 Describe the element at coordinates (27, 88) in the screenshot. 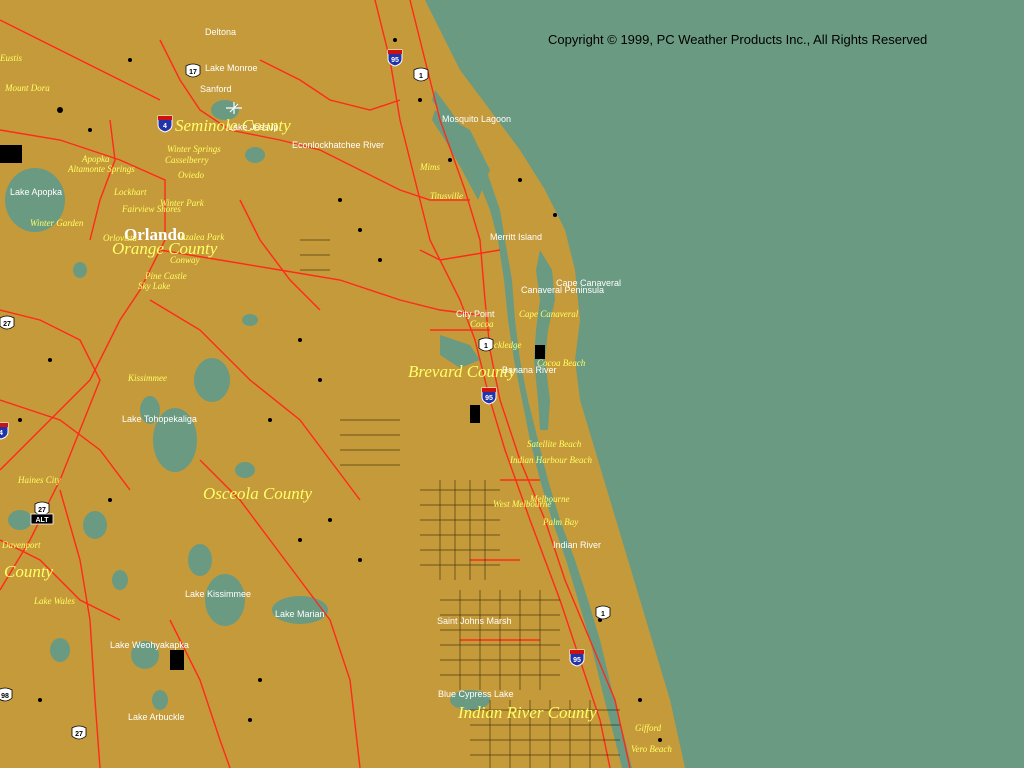

I see `town-mount-dora: Mount Dora` at that location.